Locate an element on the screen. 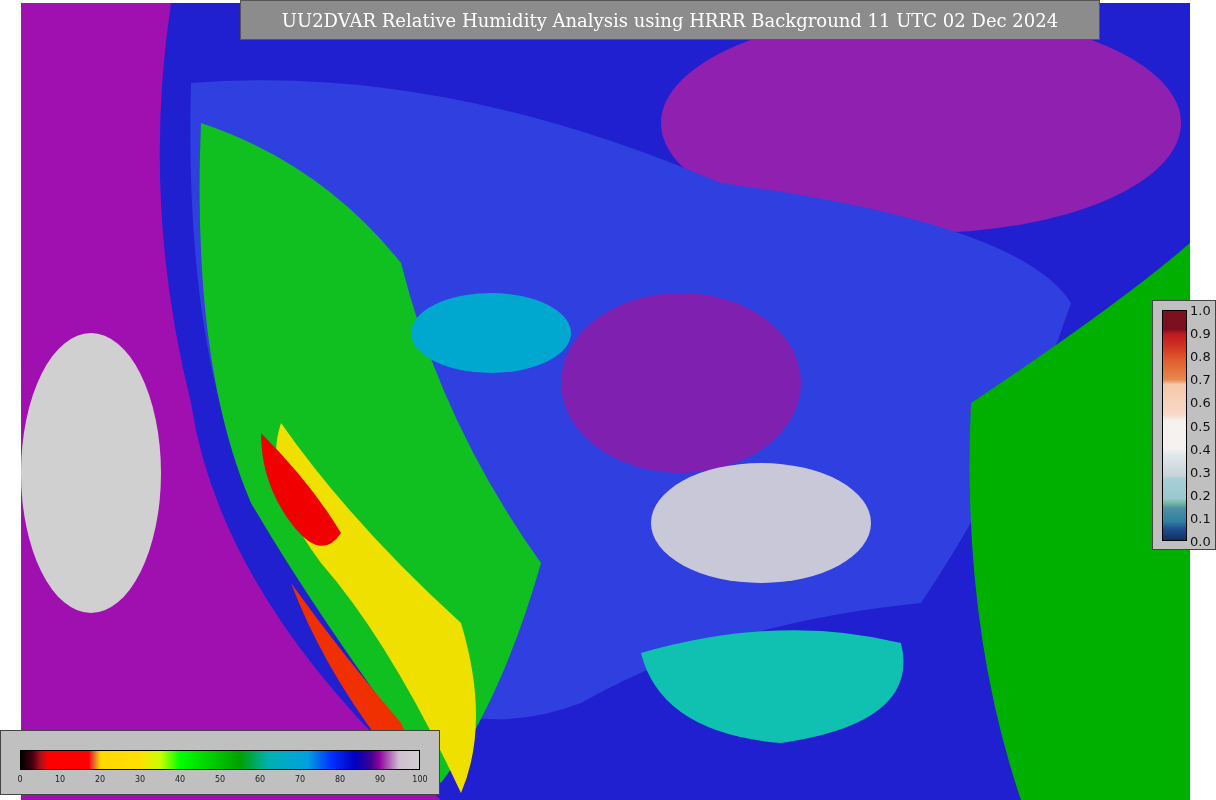 The width and height of the screenshot is (1216, 800). tick-label: 0.5 is located at coordinates (1200, 425).